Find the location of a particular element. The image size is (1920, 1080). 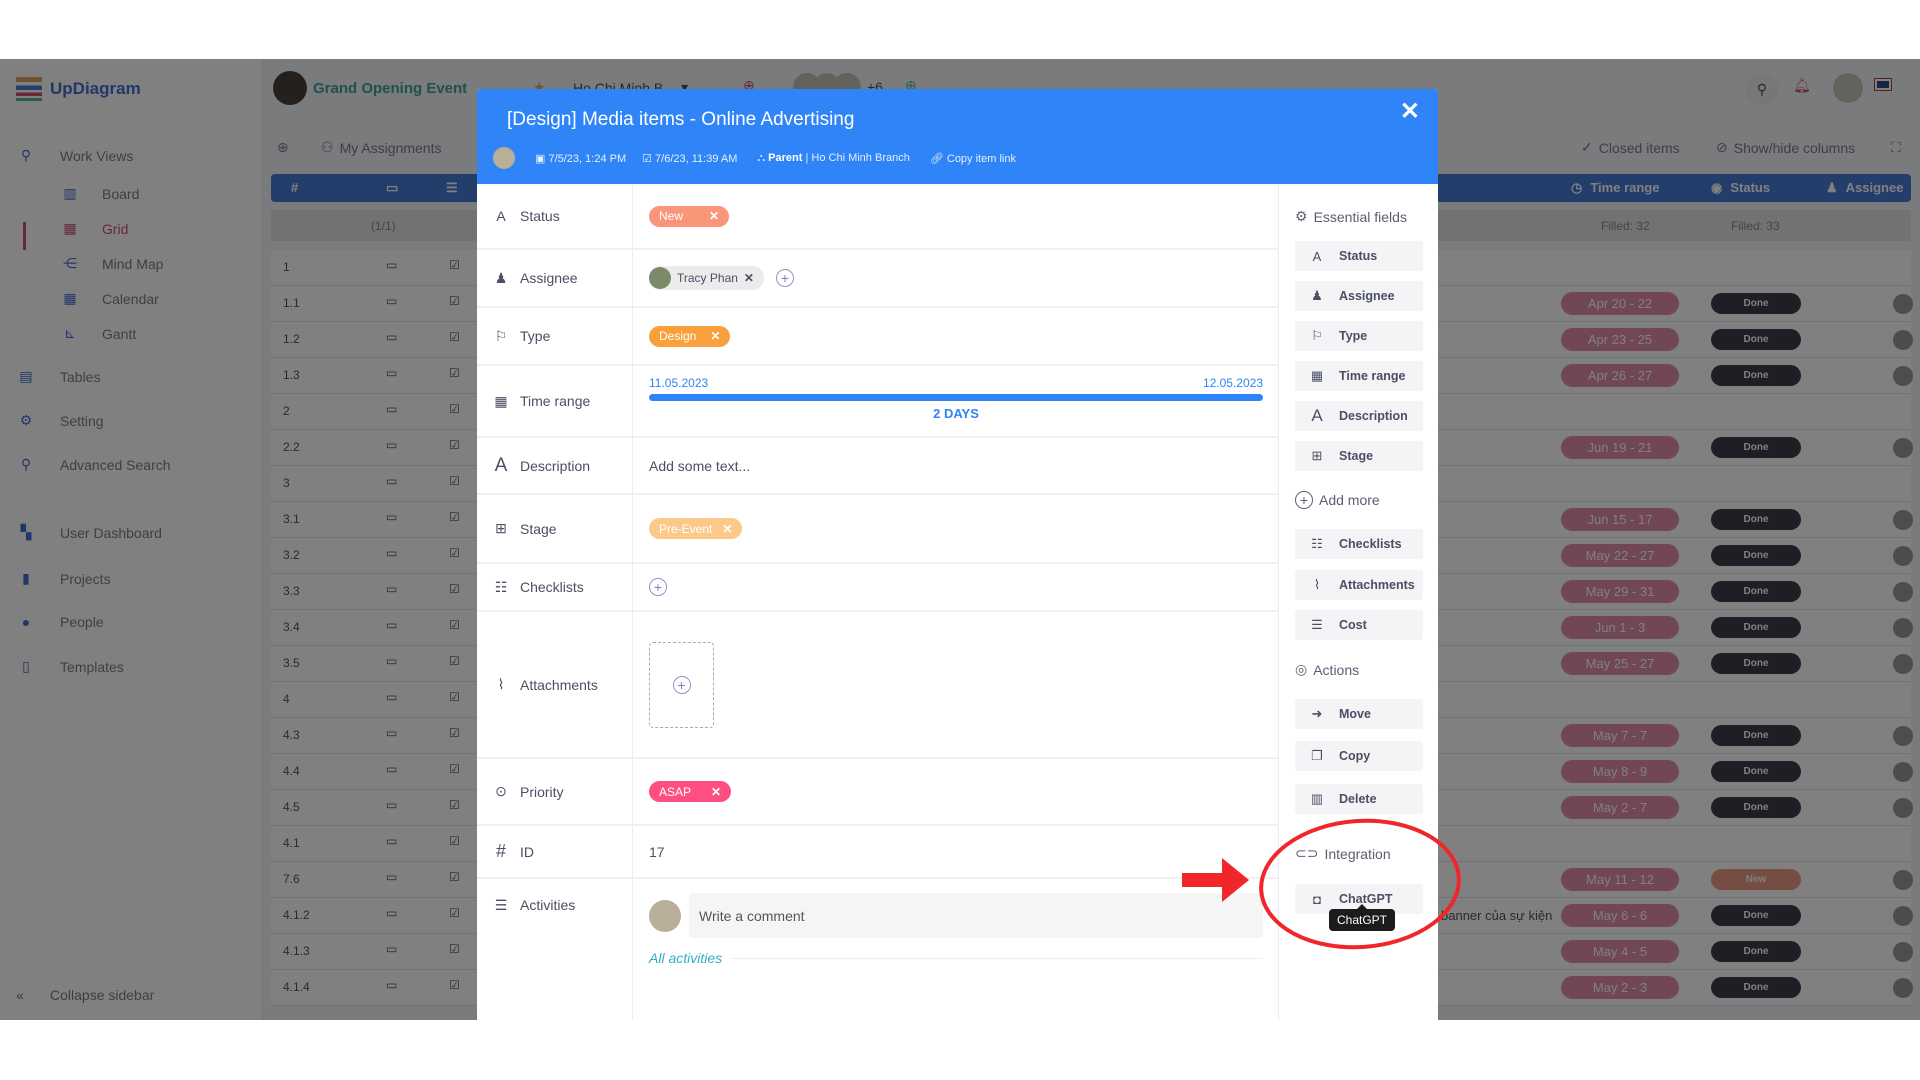

time-range-chip: Jun 1 - 3 is located at coordinates (1620, 627).